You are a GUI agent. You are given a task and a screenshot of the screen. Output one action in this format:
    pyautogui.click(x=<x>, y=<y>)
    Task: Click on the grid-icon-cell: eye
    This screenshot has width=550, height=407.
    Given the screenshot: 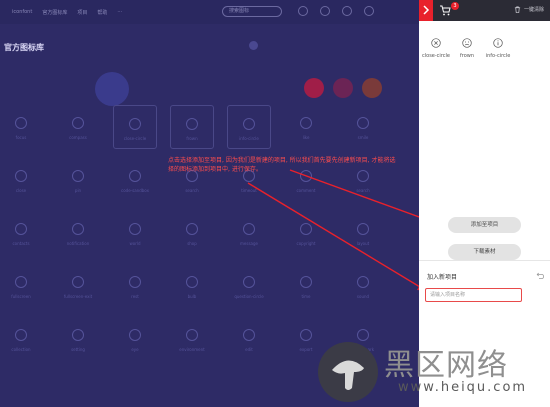 What is the action you would take?
    pyautogui.click(x=135, y=339)
    